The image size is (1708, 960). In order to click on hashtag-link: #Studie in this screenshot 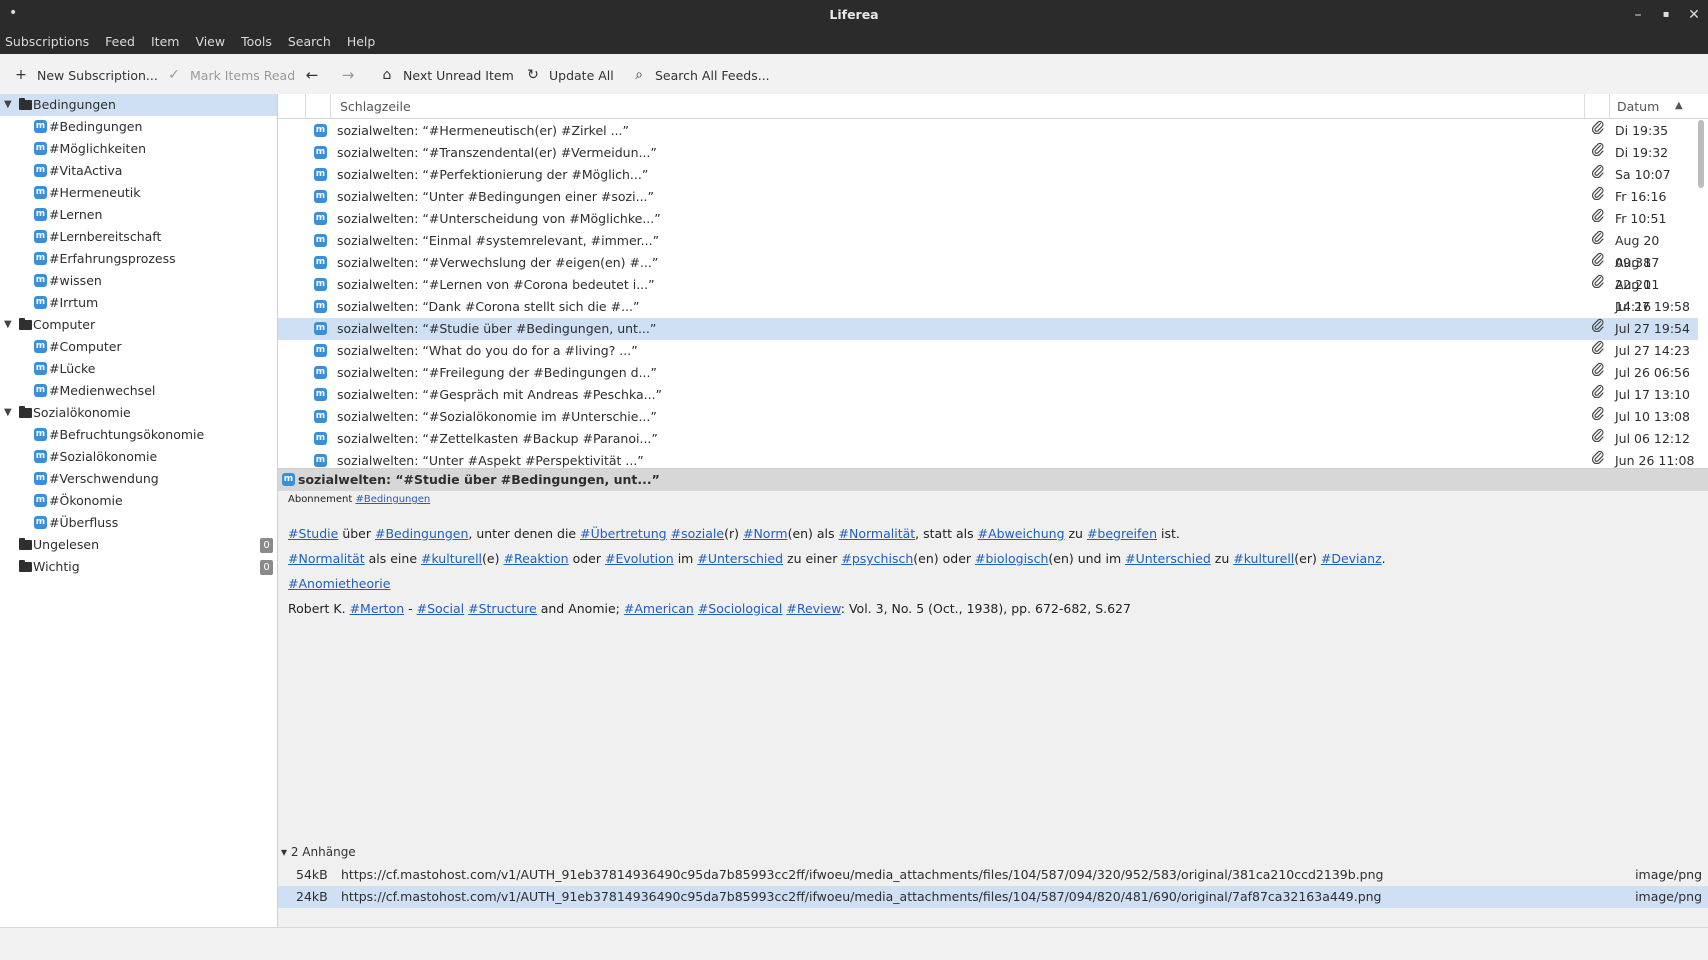, I will do `click(313, 533)`.